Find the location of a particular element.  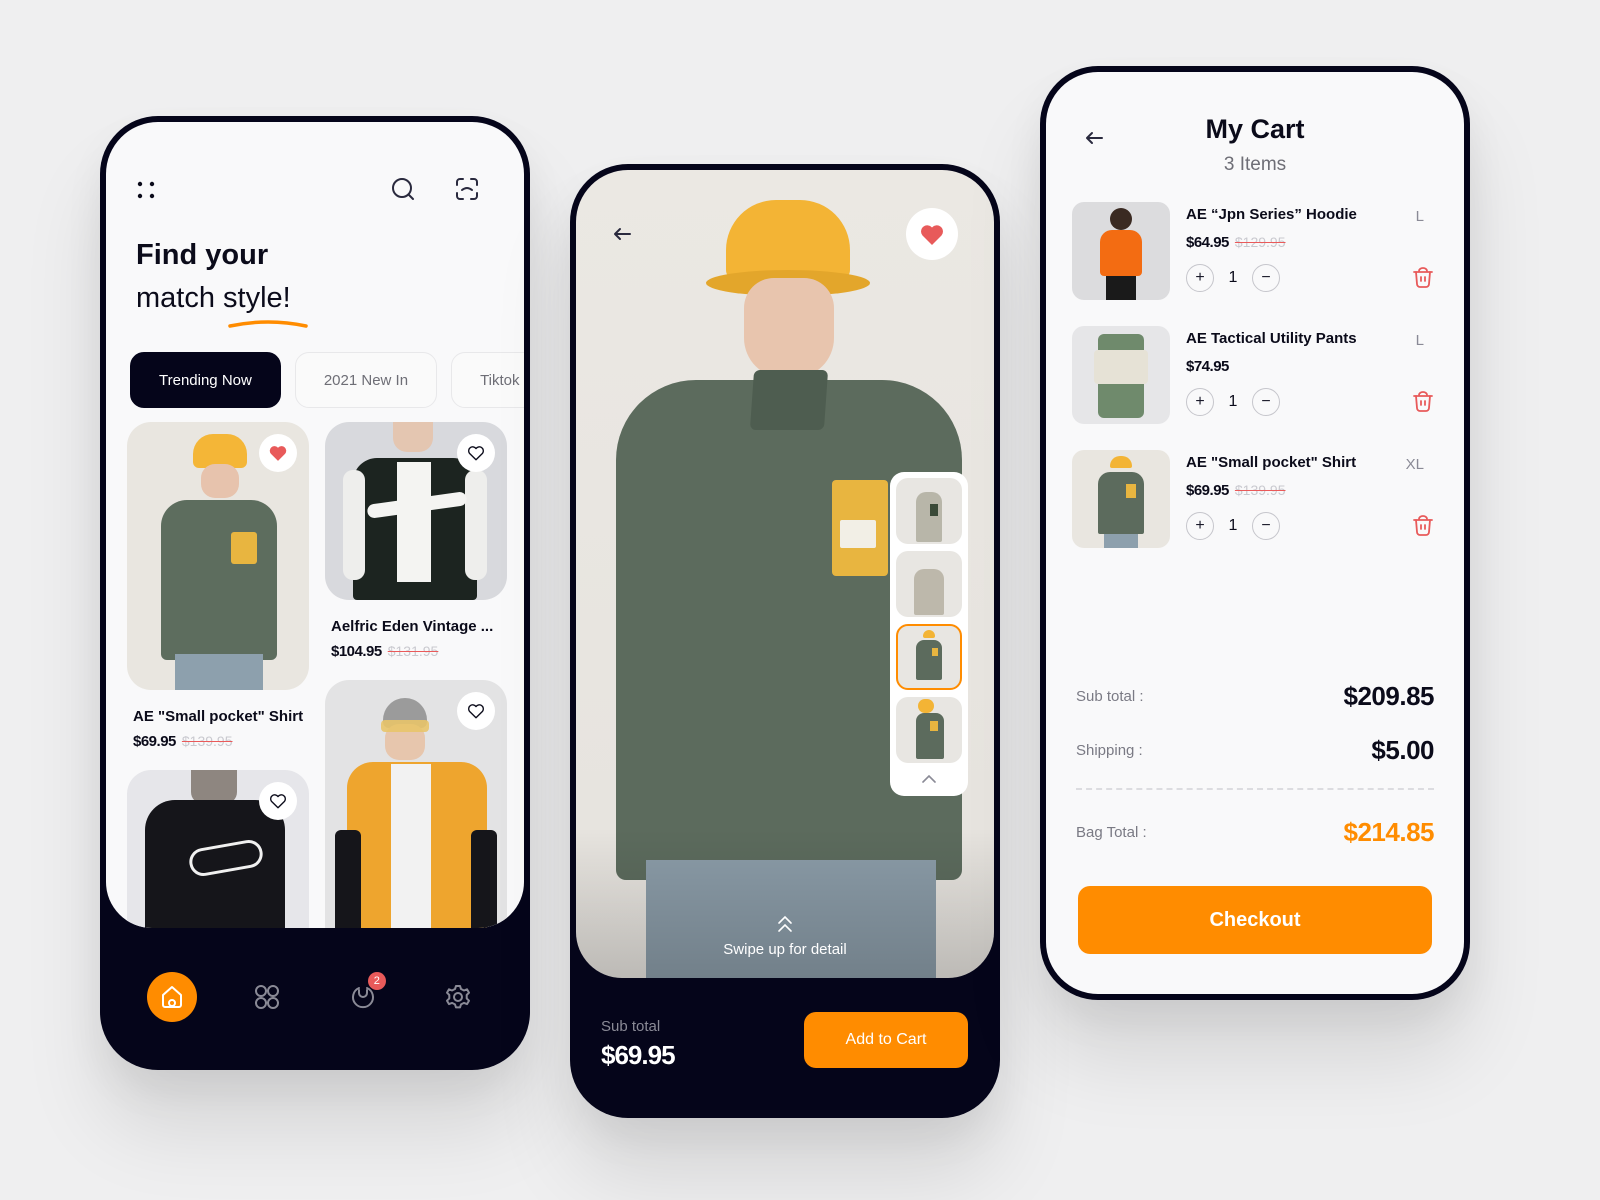

nav-home is located at coordinates (171, 997).